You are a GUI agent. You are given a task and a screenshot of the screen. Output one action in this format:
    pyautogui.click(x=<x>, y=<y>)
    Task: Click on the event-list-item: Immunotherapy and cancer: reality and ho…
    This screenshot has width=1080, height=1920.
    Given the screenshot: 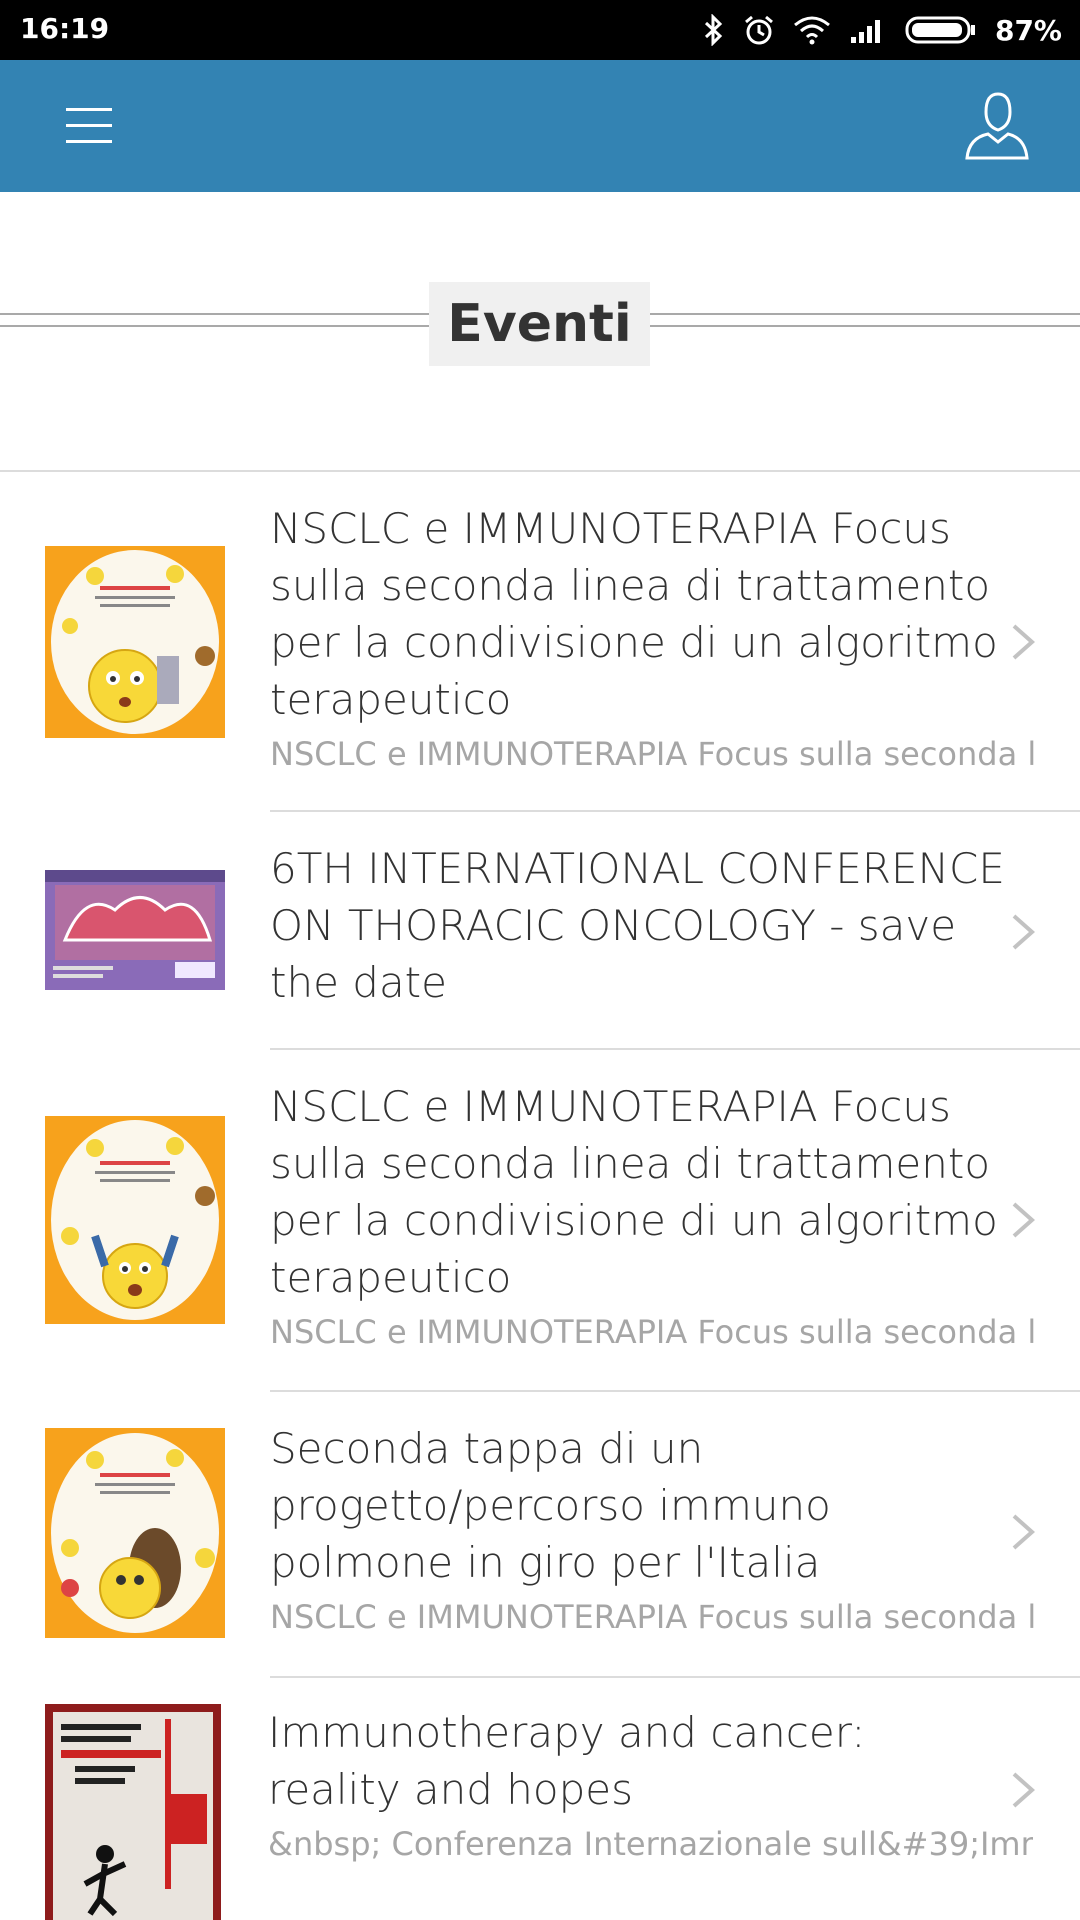 What is the action you would take?
    pyautogui.click(x=540, y=1799)
    